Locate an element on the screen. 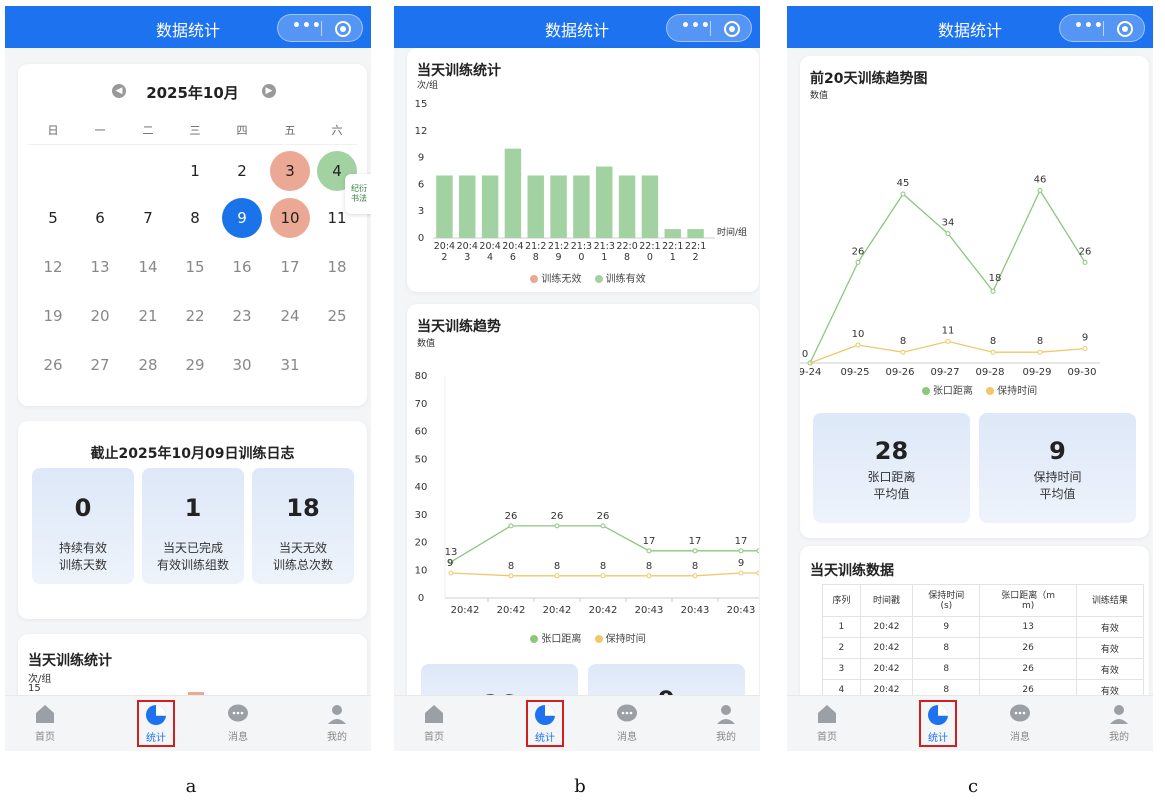 Image resolution: width=1165 pixels, height=804 pixels. log-stat-label: 持续有效 is located at coordinates (82, 548).